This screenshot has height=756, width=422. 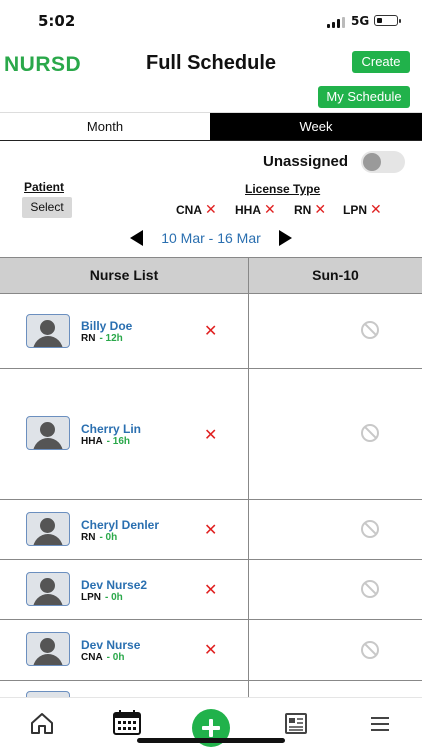 I want to click on license-filter-cna: CNA ✕, so click(x=196, y=209).